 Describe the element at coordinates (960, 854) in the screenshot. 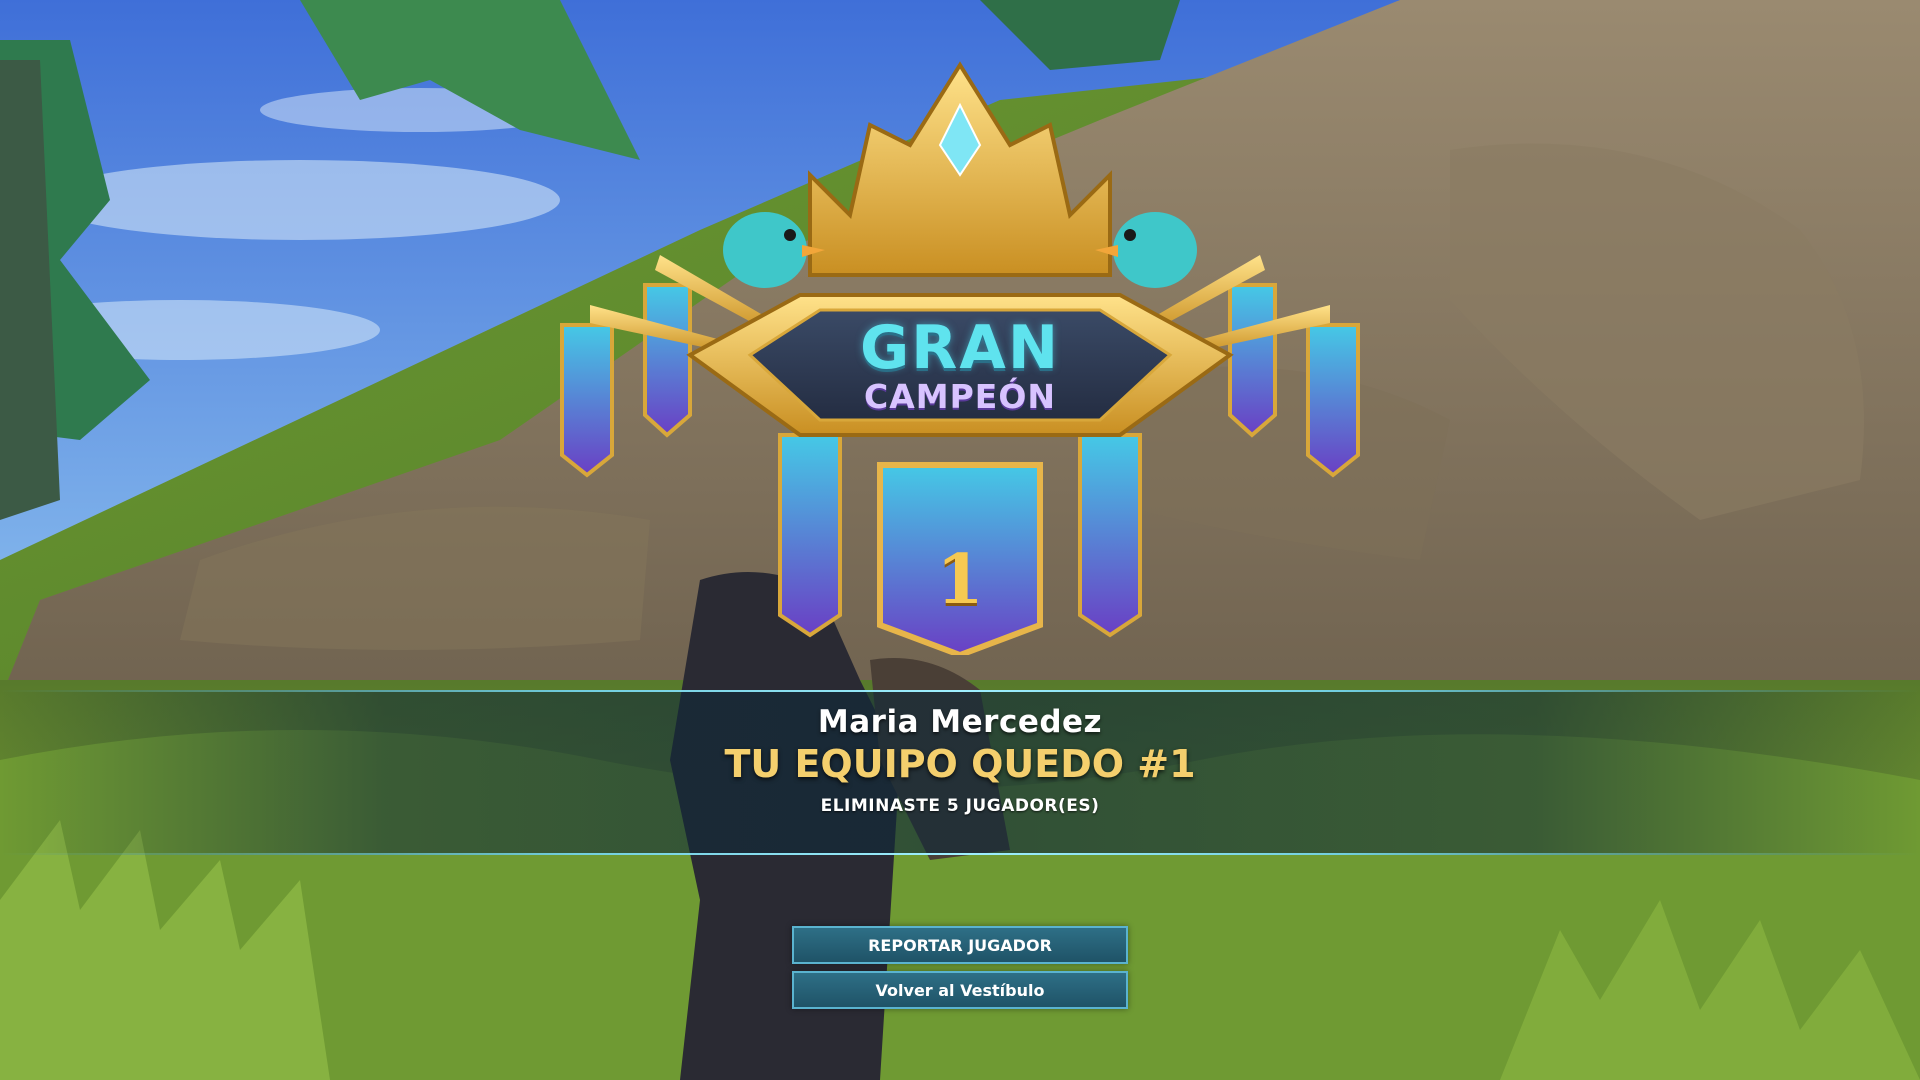

I see `band-bottom-divider` at that location.